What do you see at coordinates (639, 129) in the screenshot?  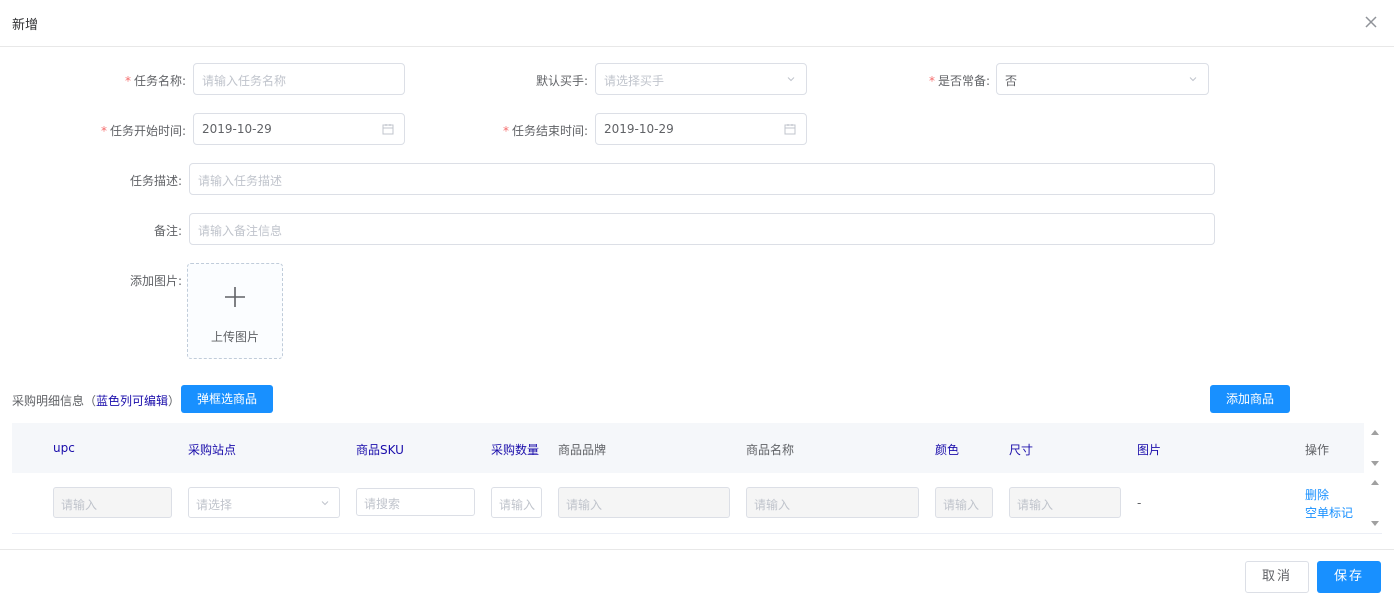 I see `end-time-value: 2019-10-29` at bounding box center [639, 129].